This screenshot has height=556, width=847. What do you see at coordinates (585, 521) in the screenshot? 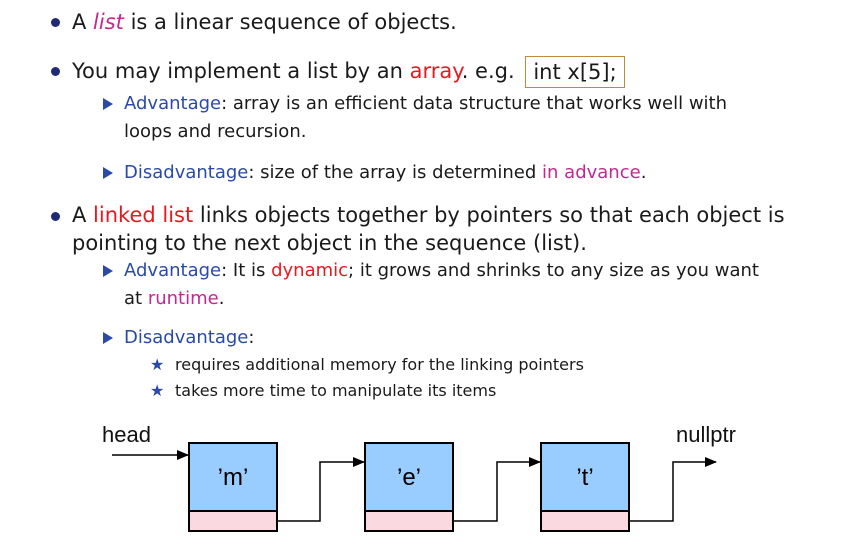
I see `node-3-pointer` at bounding box center [585, 521].